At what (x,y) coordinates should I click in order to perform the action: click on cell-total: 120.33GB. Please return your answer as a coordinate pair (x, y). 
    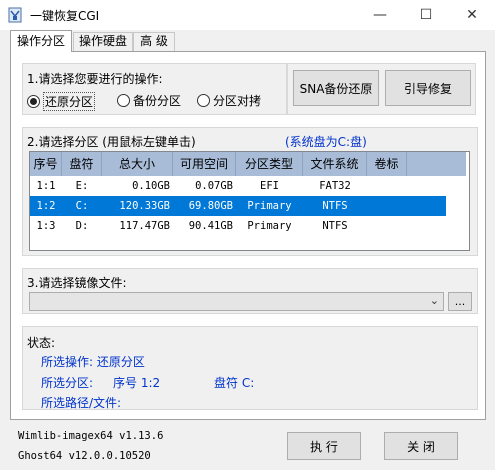
    Looking at the image, I should click on (144, 206).